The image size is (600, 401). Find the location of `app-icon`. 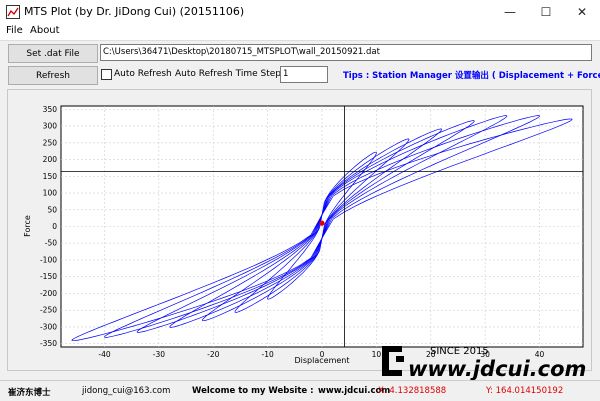

app-icon is located at coordinates (13, 12).